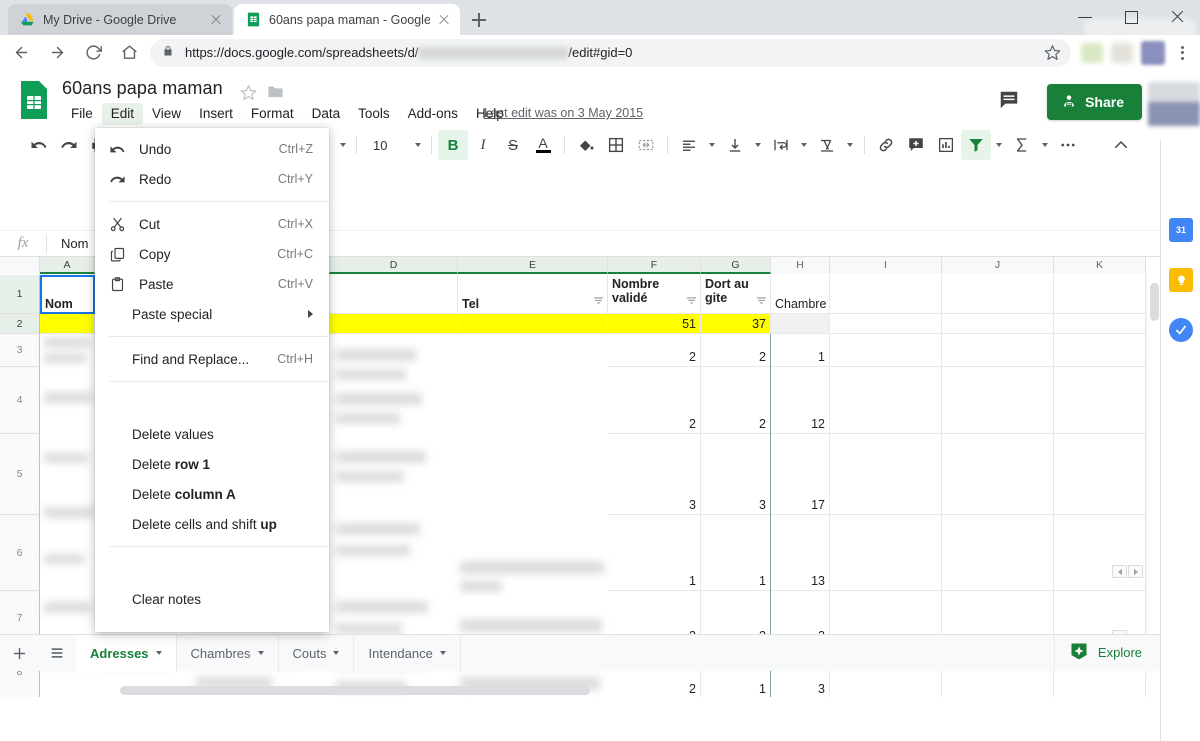  I want to click on sheet-tab-chambres: Chambres, so click(228, 653).